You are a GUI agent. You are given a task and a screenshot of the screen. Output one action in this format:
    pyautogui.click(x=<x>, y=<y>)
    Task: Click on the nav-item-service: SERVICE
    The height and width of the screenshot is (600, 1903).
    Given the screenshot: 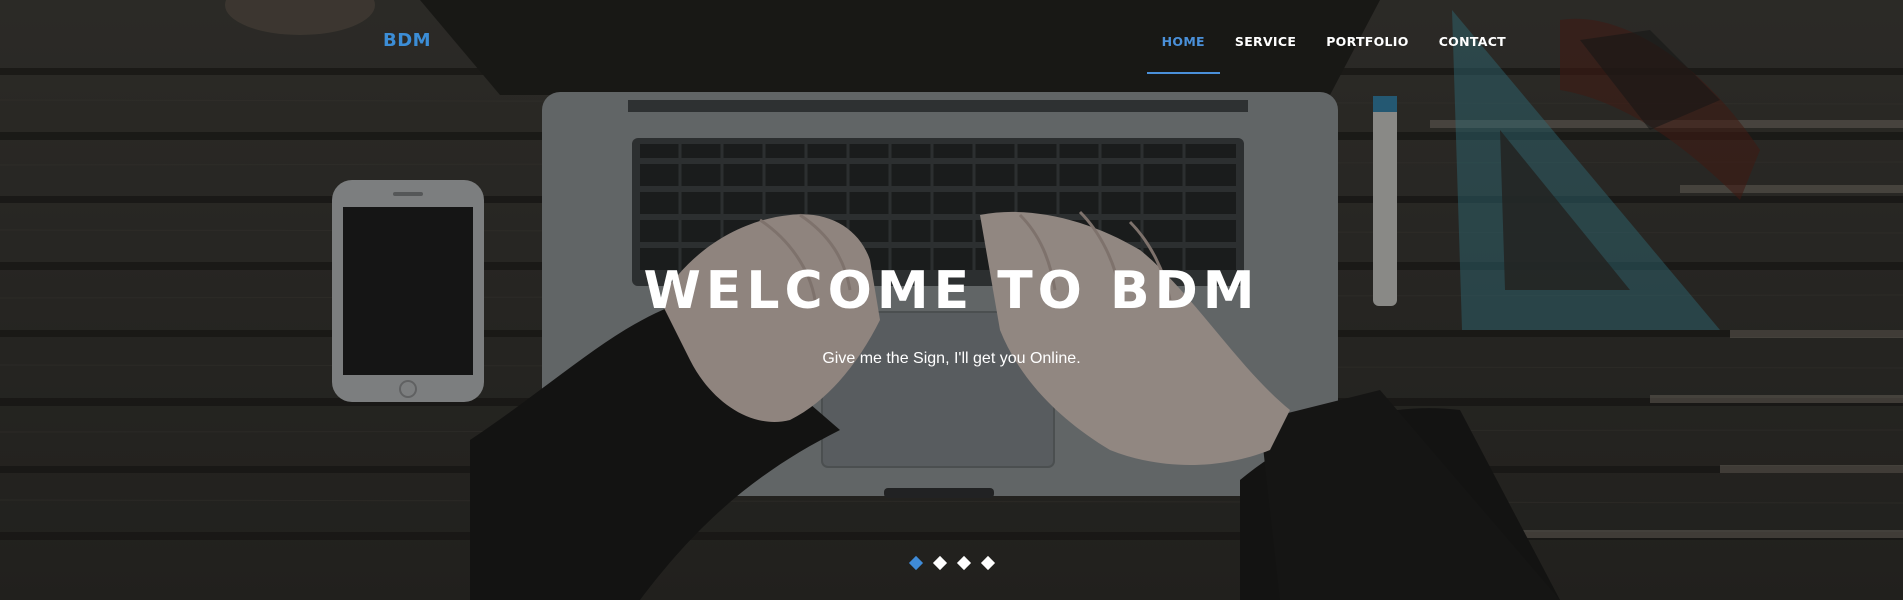 What is the action you would take?
    pyautogui.click(x=1265, y=37)
    